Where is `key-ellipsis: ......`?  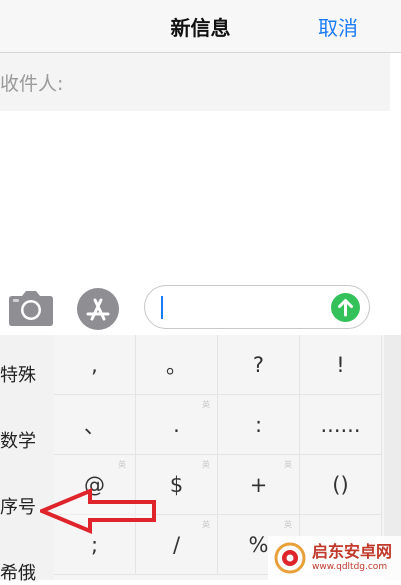 key-ellipsis: ...... is located at coordinates (341, 425).